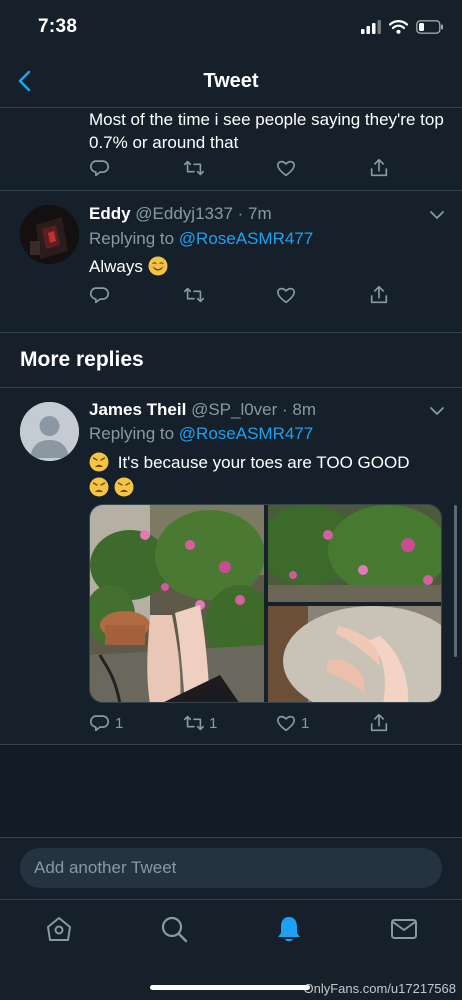 The image size is (462, 1000). Describe the element at coordinates (82, 359) in the screenshot. I see `section-title: More replies` at that location.